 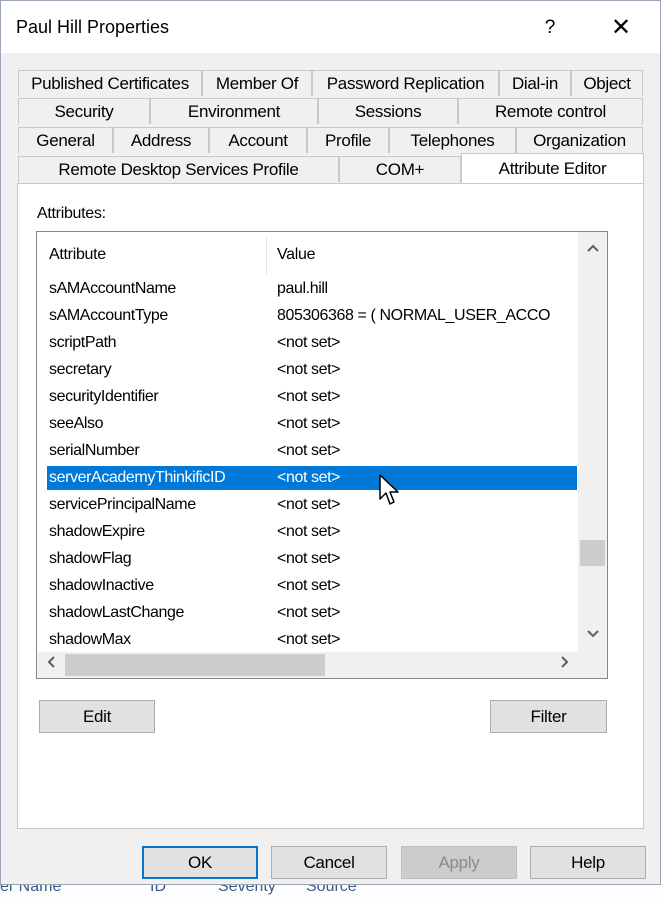 What do you see at coordinates (110, 83) in the screenshot?
I see `tab-published-certificates: Published Certificates` at bounding box center [110, 83].